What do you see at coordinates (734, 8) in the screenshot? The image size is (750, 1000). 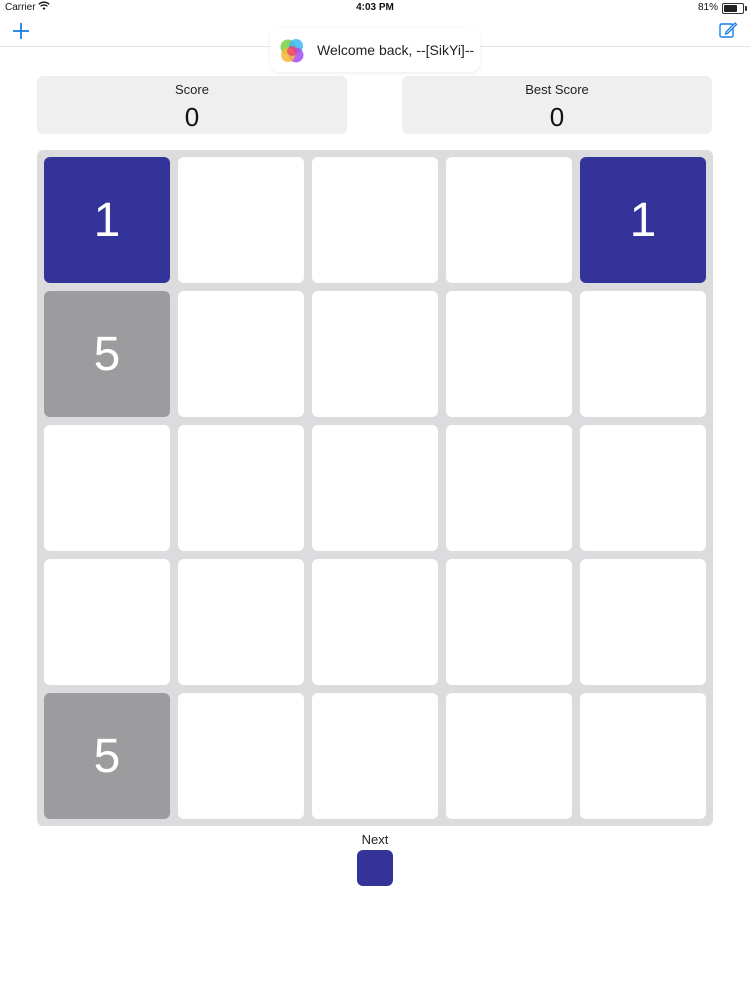 I see `battery-icon` at bounding box center [734, 8].